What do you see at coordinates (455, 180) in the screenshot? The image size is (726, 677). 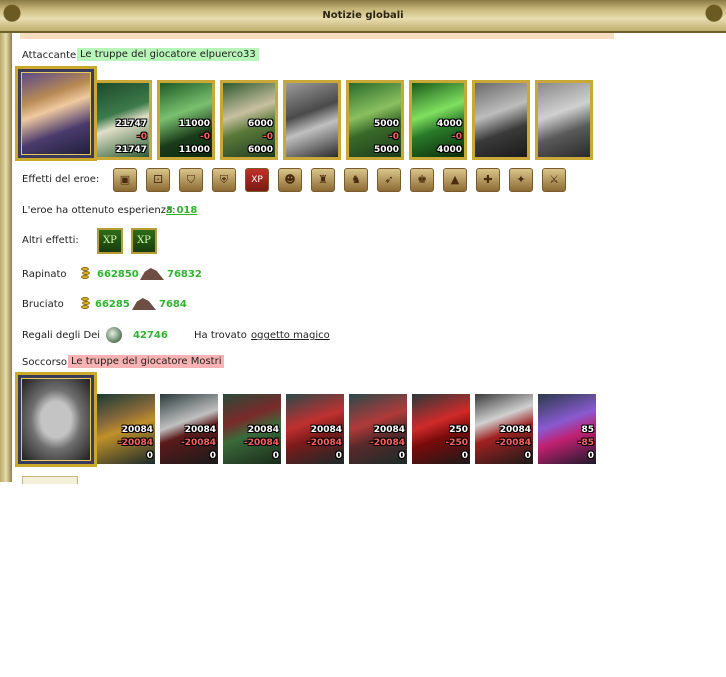 I see `tent-icon: ▲` at bounding box center [455, 180].